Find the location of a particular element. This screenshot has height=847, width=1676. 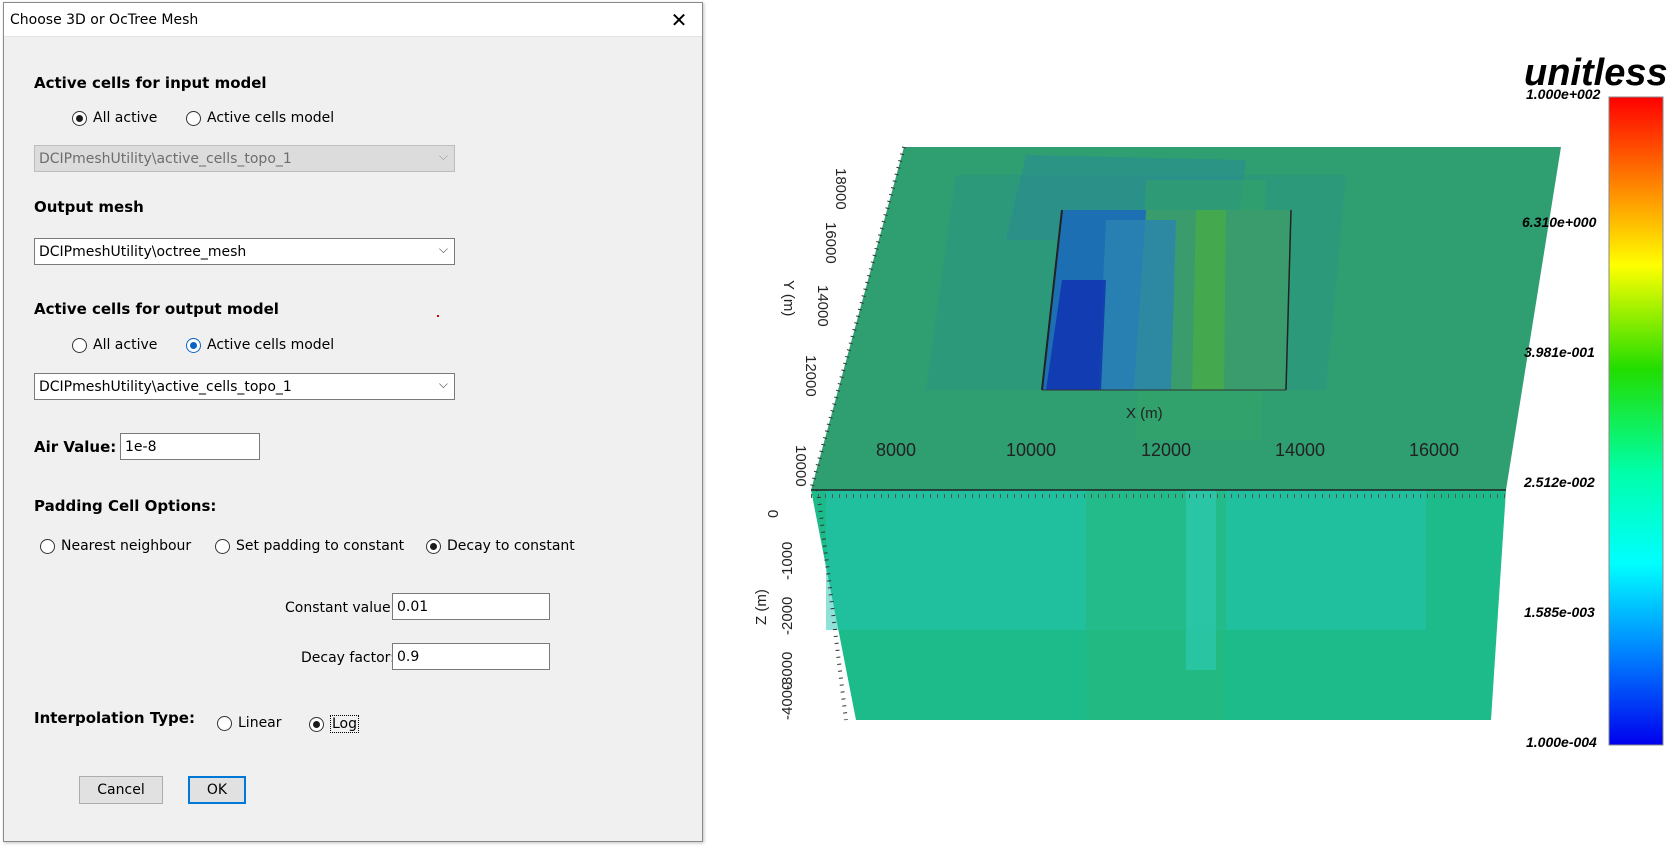

radio-label: Decay to constant is located at coordinates (511, 546).